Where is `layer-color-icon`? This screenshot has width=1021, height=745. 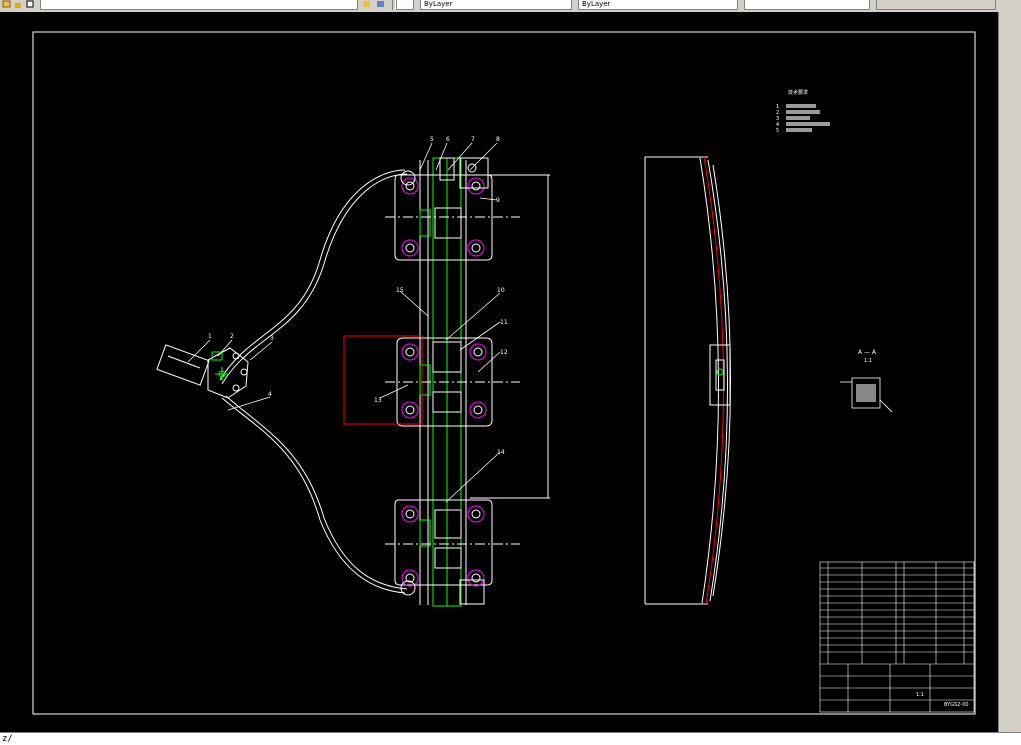 layer-color-icon is located at coordinates (30, 4).